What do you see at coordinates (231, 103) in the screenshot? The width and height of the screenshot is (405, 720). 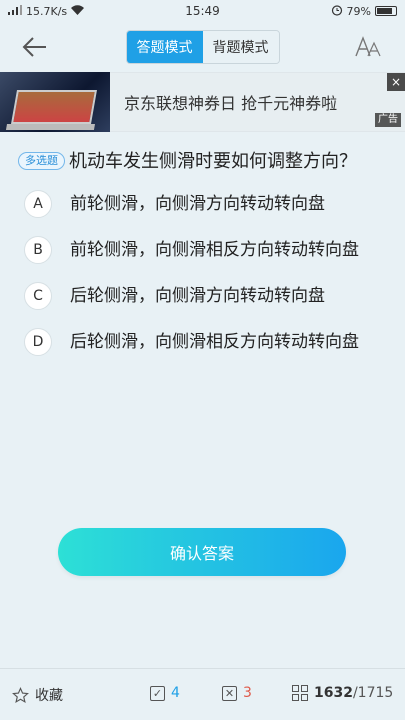 I see `ad-text: 京东联想神券日 抢千元神券啦` at bounding box center [231, 103].